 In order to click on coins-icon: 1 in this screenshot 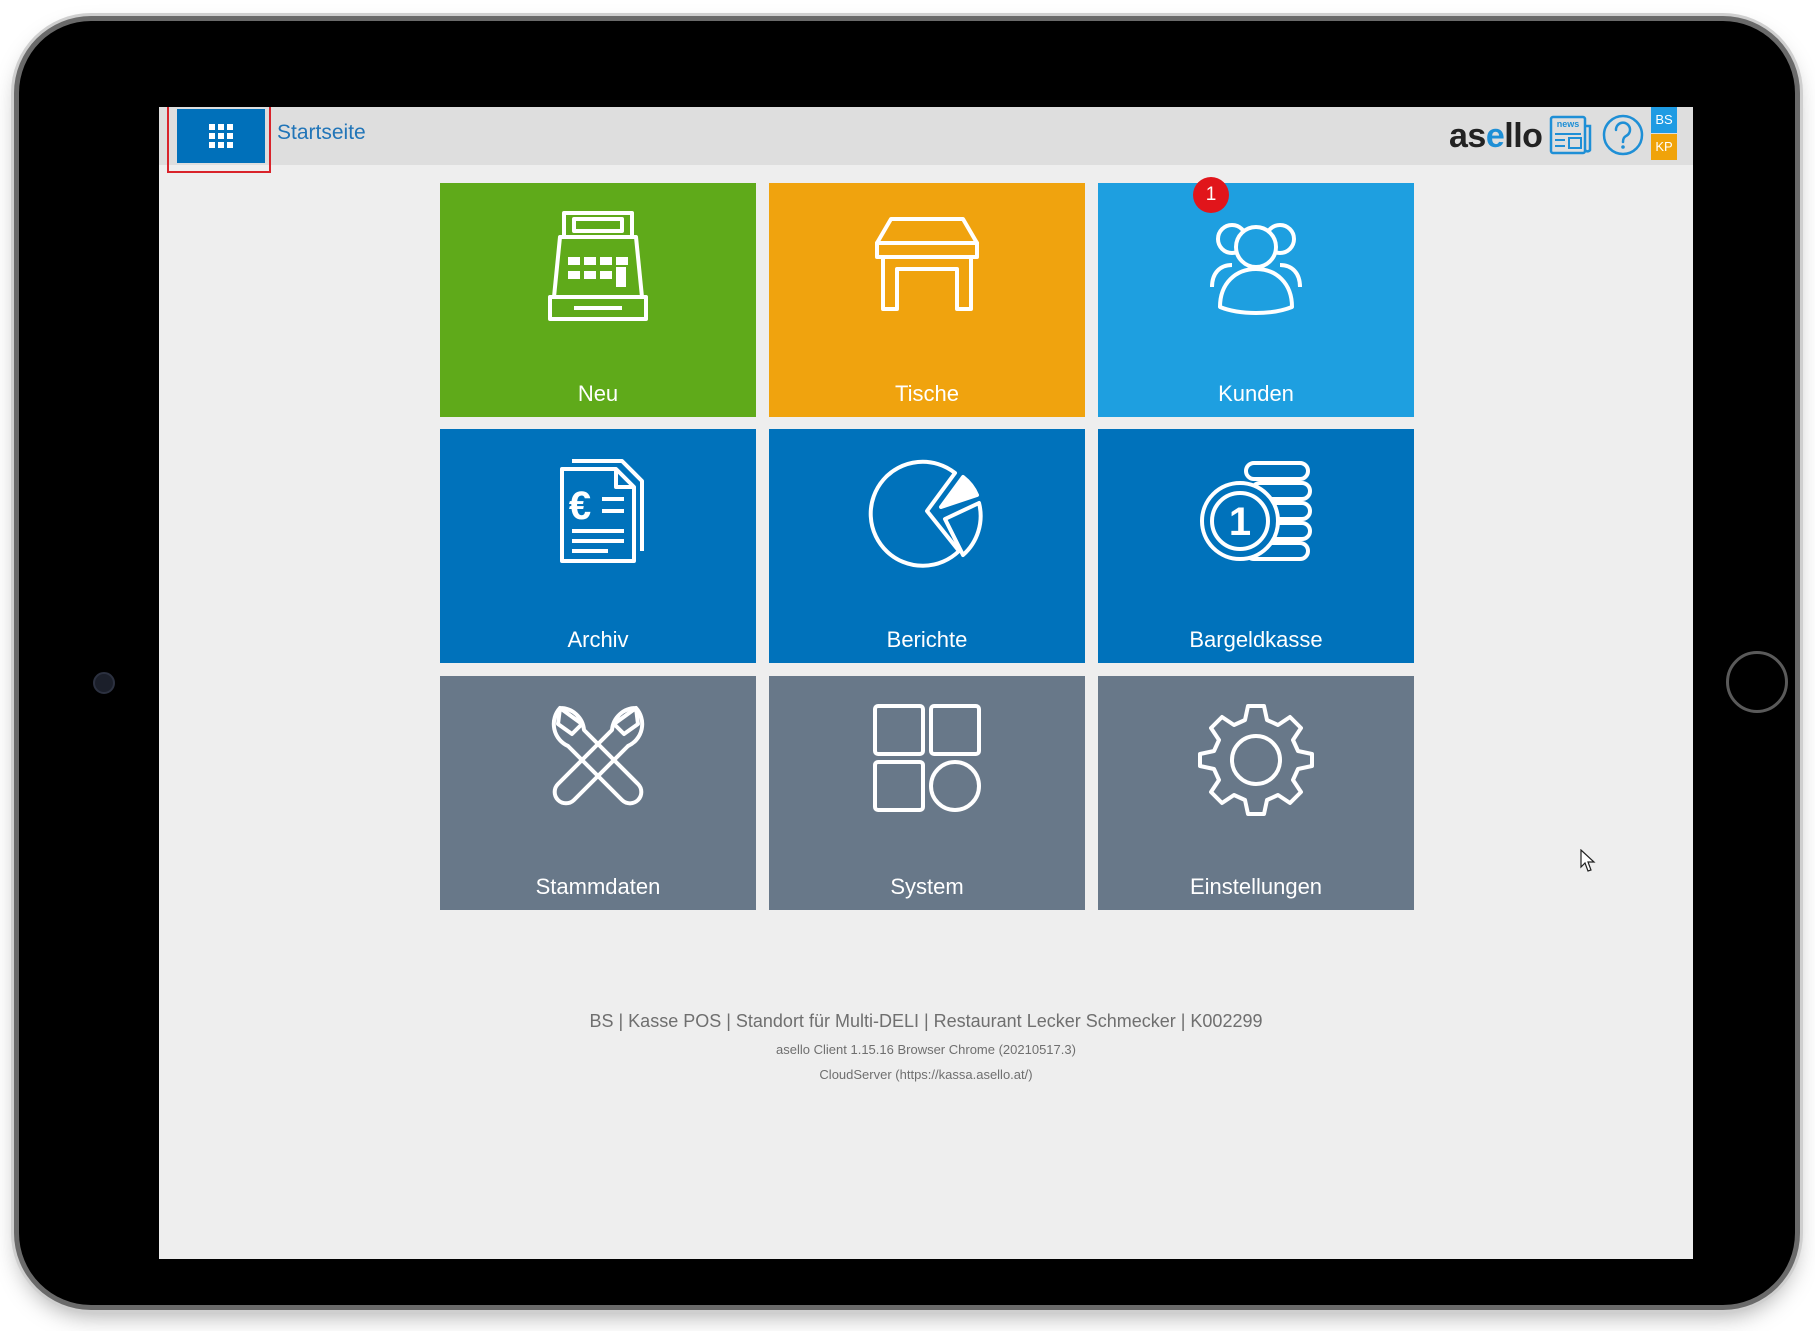, I will do `click(1256, 511)`.